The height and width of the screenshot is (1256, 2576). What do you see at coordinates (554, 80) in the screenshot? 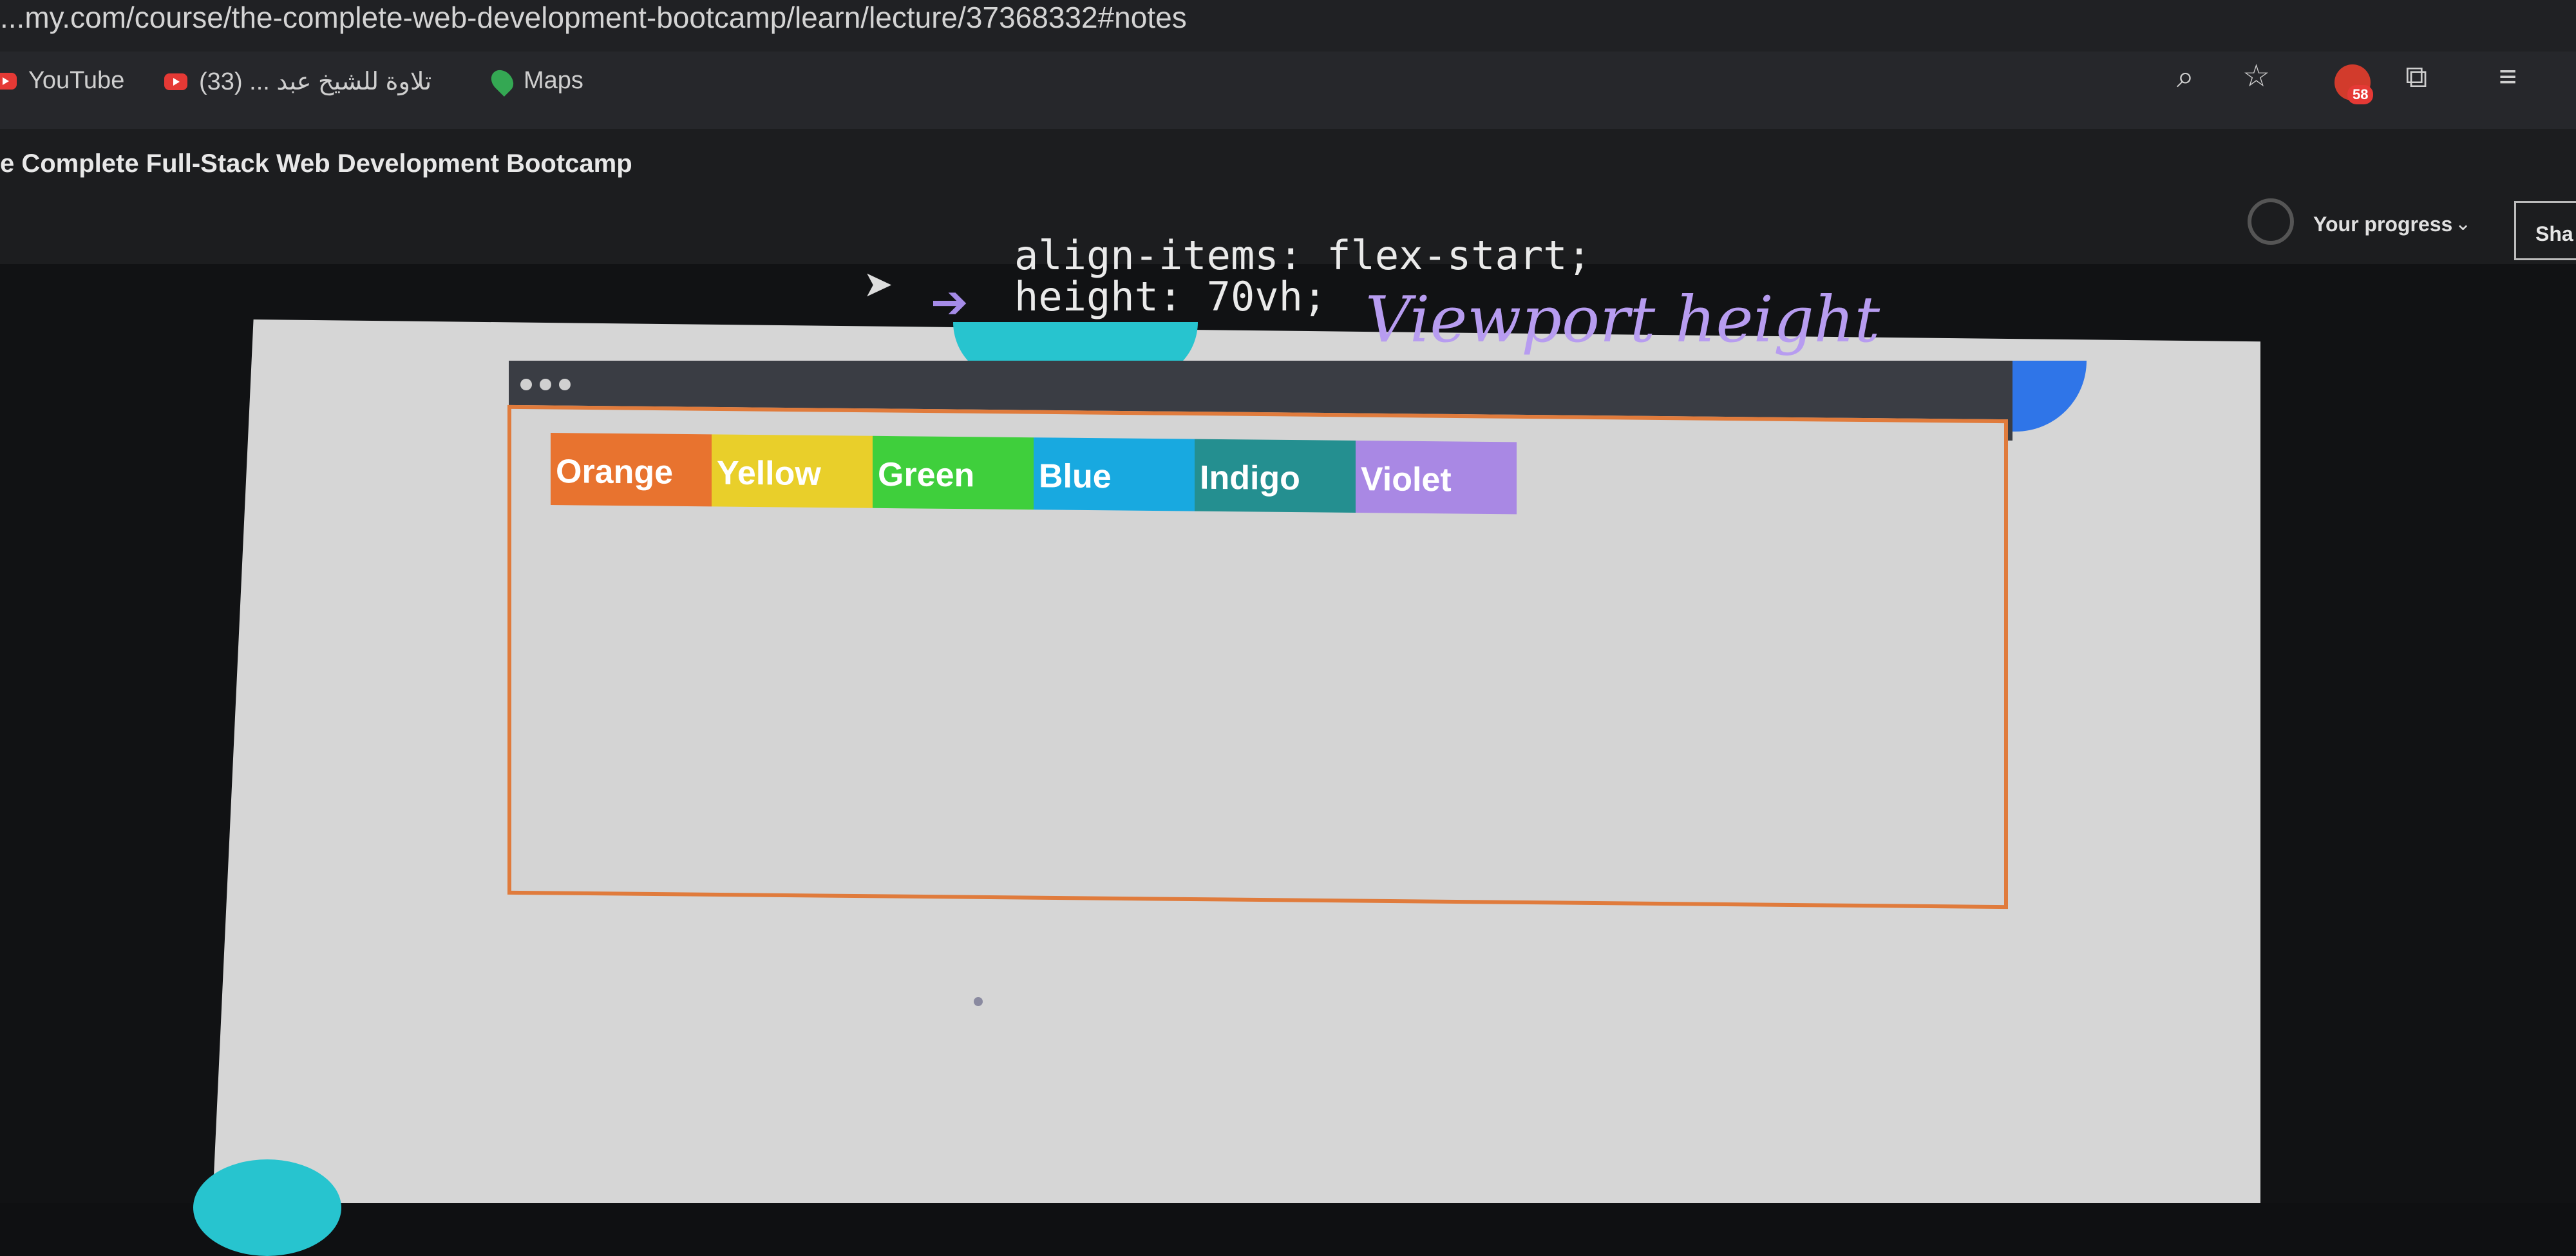
I see `bookmark-label: Maps` at bounding box center [554, 80].